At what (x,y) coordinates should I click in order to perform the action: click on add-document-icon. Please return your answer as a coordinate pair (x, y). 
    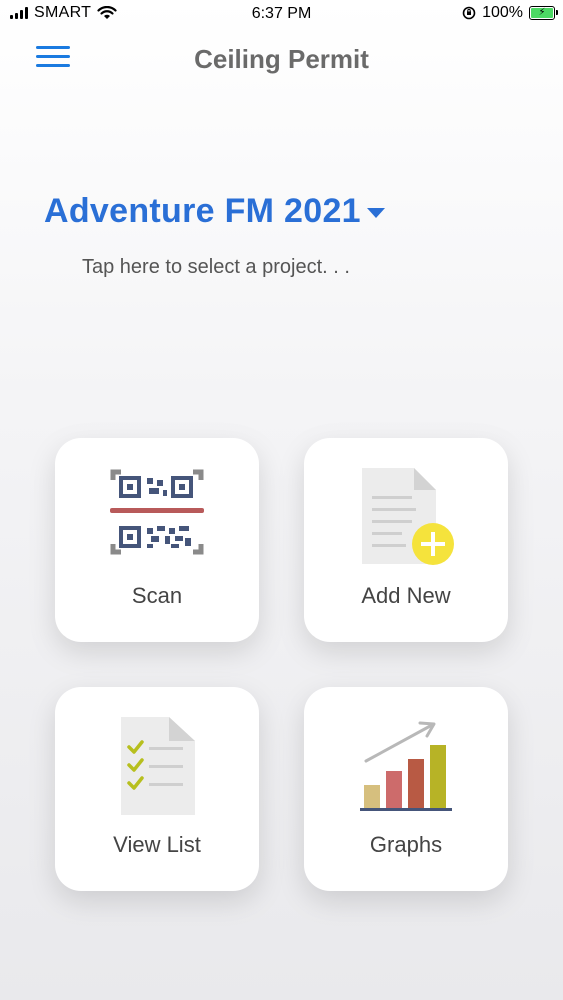
    Looking at the image, I should click on (408, 516).